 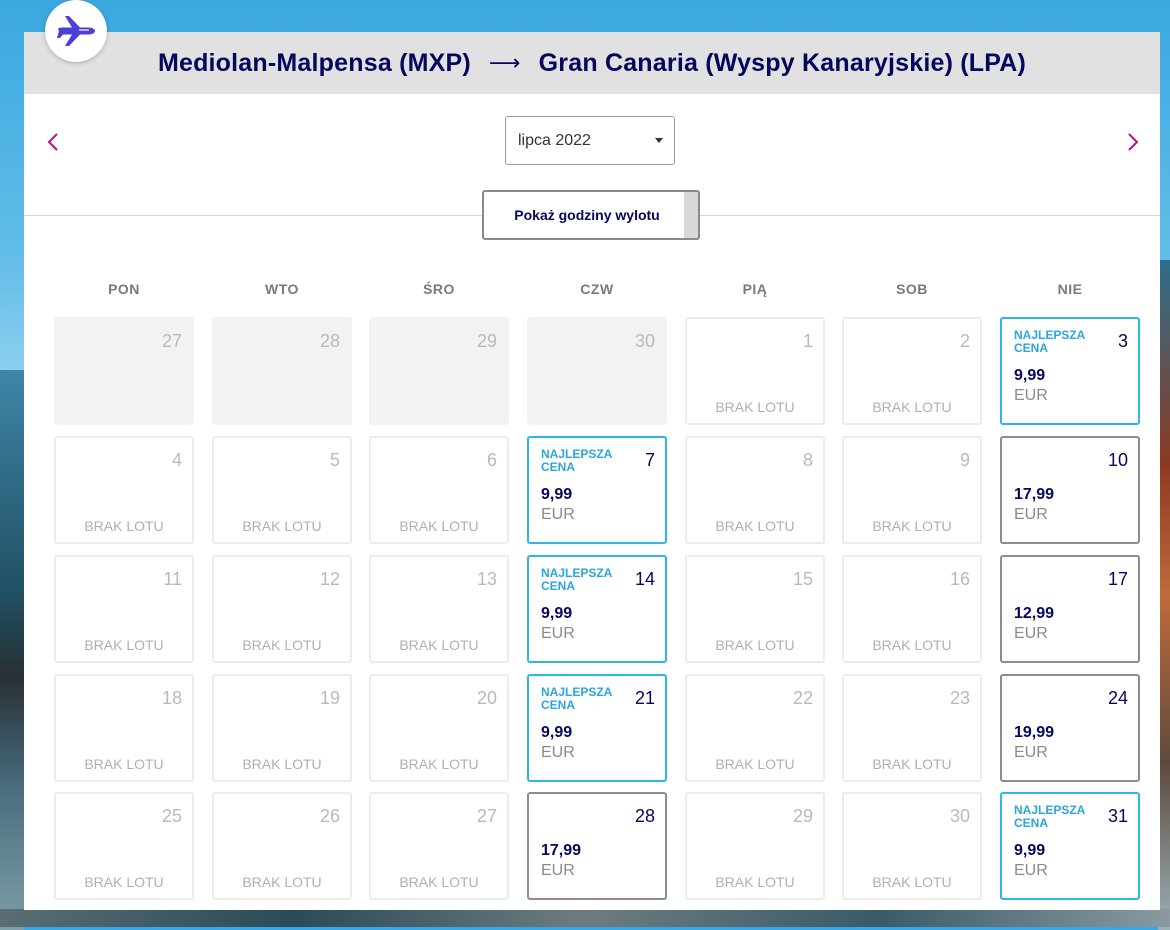 I want to click on weekday-label: NIE, so click(x=1070, y=289).